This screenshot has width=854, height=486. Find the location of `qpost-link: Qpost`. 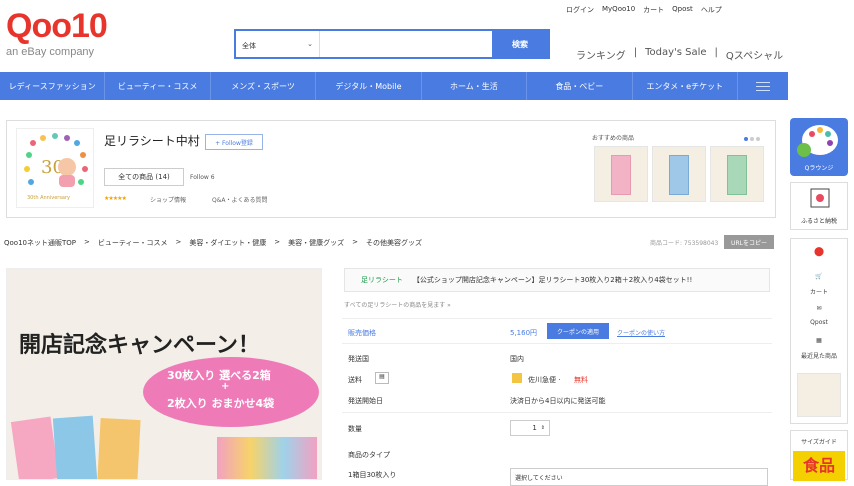

qpost-link: Qpost is located at coordinates (682, 10).